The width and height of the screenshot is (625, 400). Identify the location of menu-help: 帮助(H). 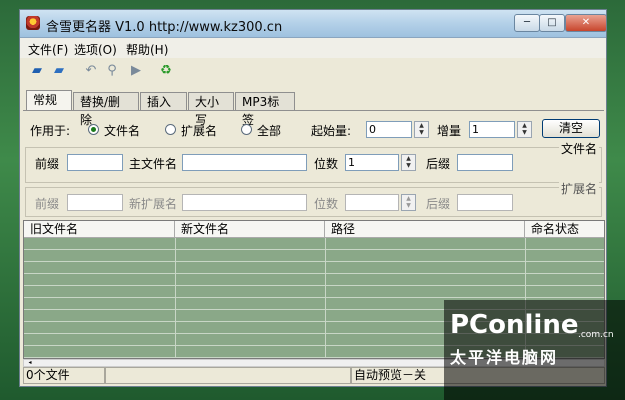
(147, 49).